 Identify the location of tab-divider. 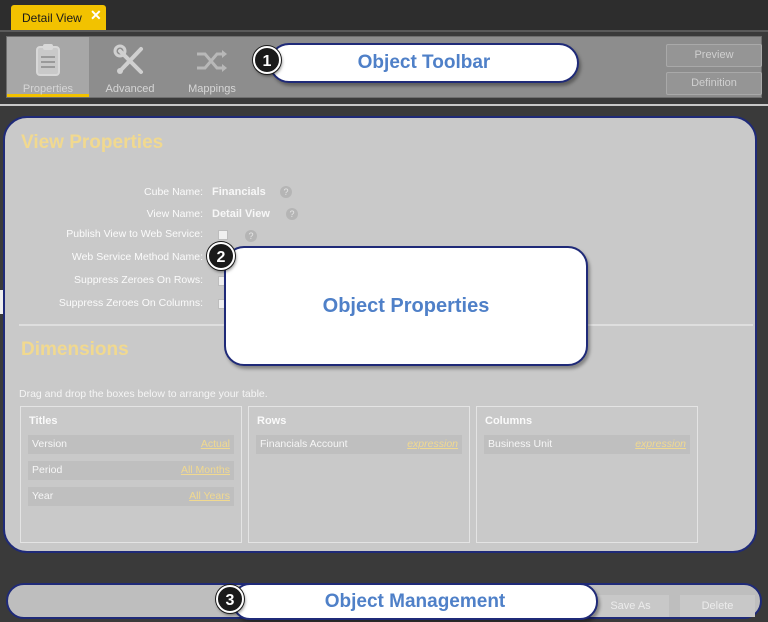
(384, 31).